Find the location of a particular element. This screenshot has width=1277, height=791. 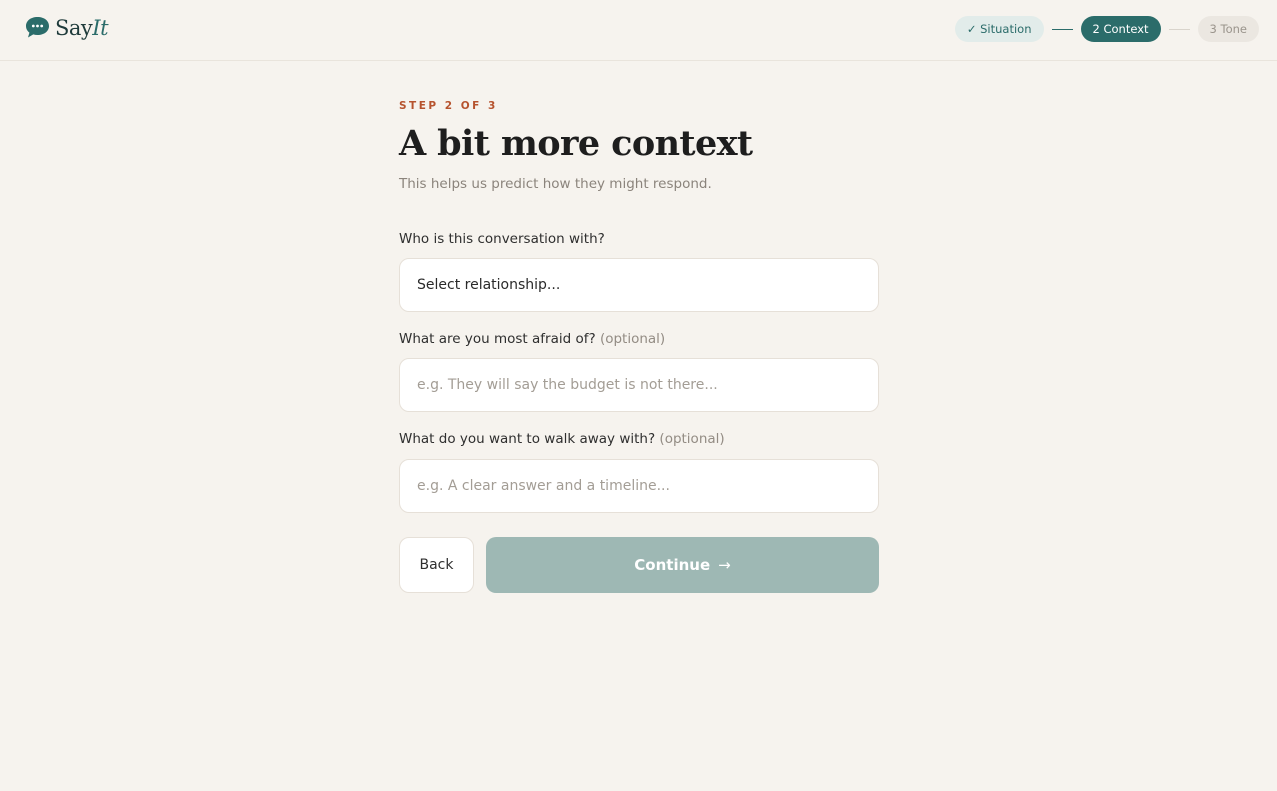

fear-label: What are you most afraid of? (optional) is located at coordinates (532, 339).